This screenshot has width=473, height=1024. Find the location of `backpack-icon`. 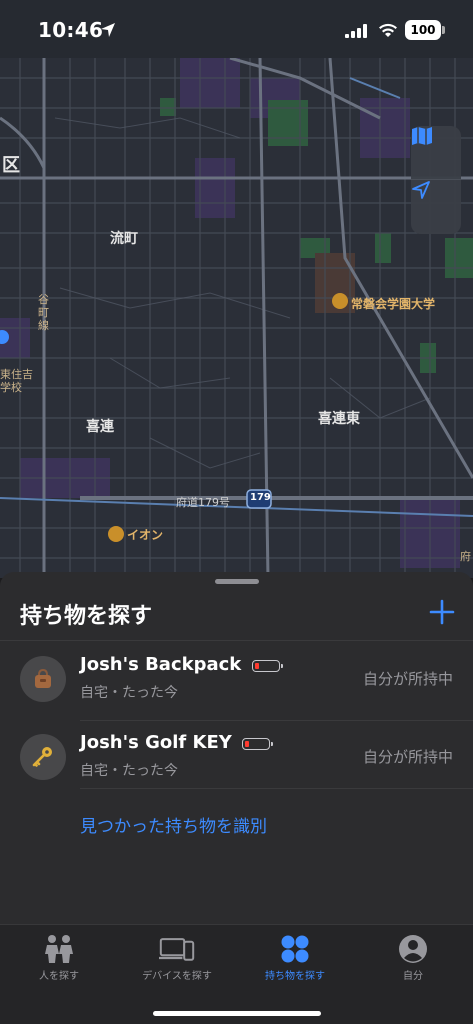

backpack-icon is located at coordinates (43, 678).